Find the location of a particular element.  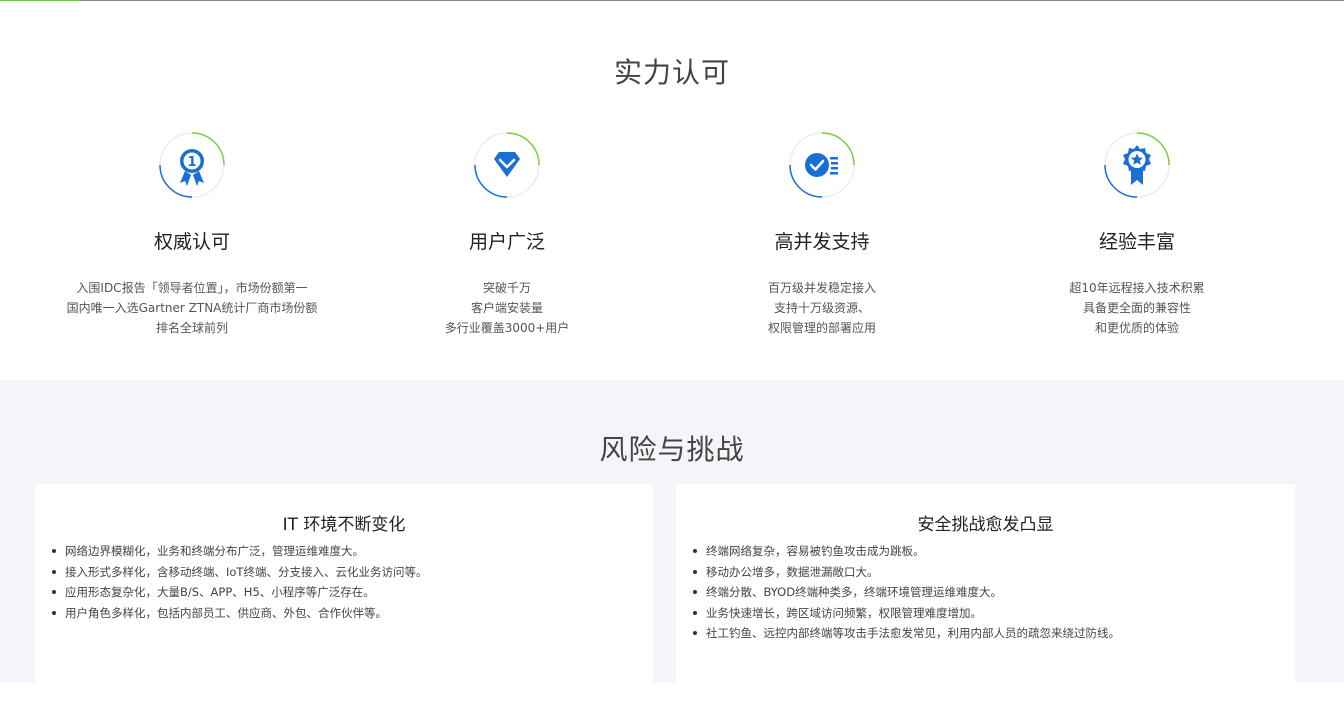

feature-description: 百万级并发稳定接入 支持十万级资源、 权限管理的部署应用 is located at coordinates (822, 308).